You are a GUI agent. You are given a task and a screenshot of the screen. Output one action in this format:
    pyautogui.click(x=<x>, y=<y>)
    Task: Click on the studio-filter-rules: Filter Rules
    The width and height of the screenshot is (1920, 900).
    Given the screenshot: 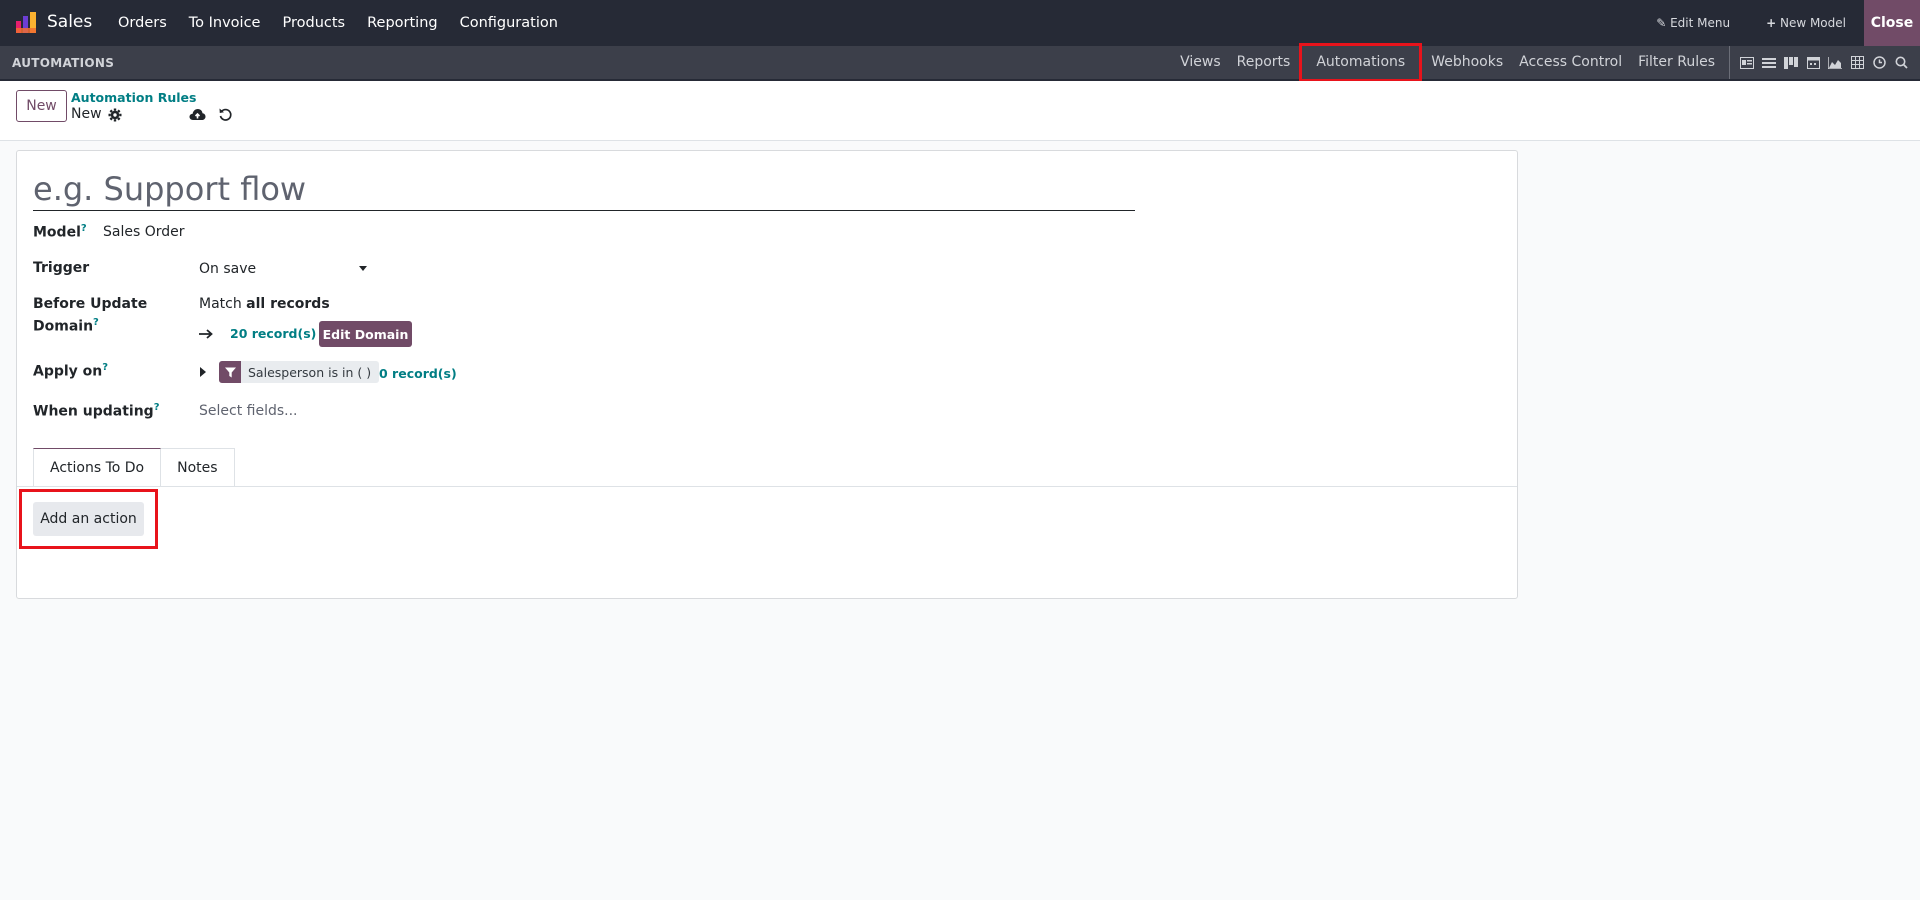 What is the action you would take?
    pyautogui.click(x=1676, y=62)
    